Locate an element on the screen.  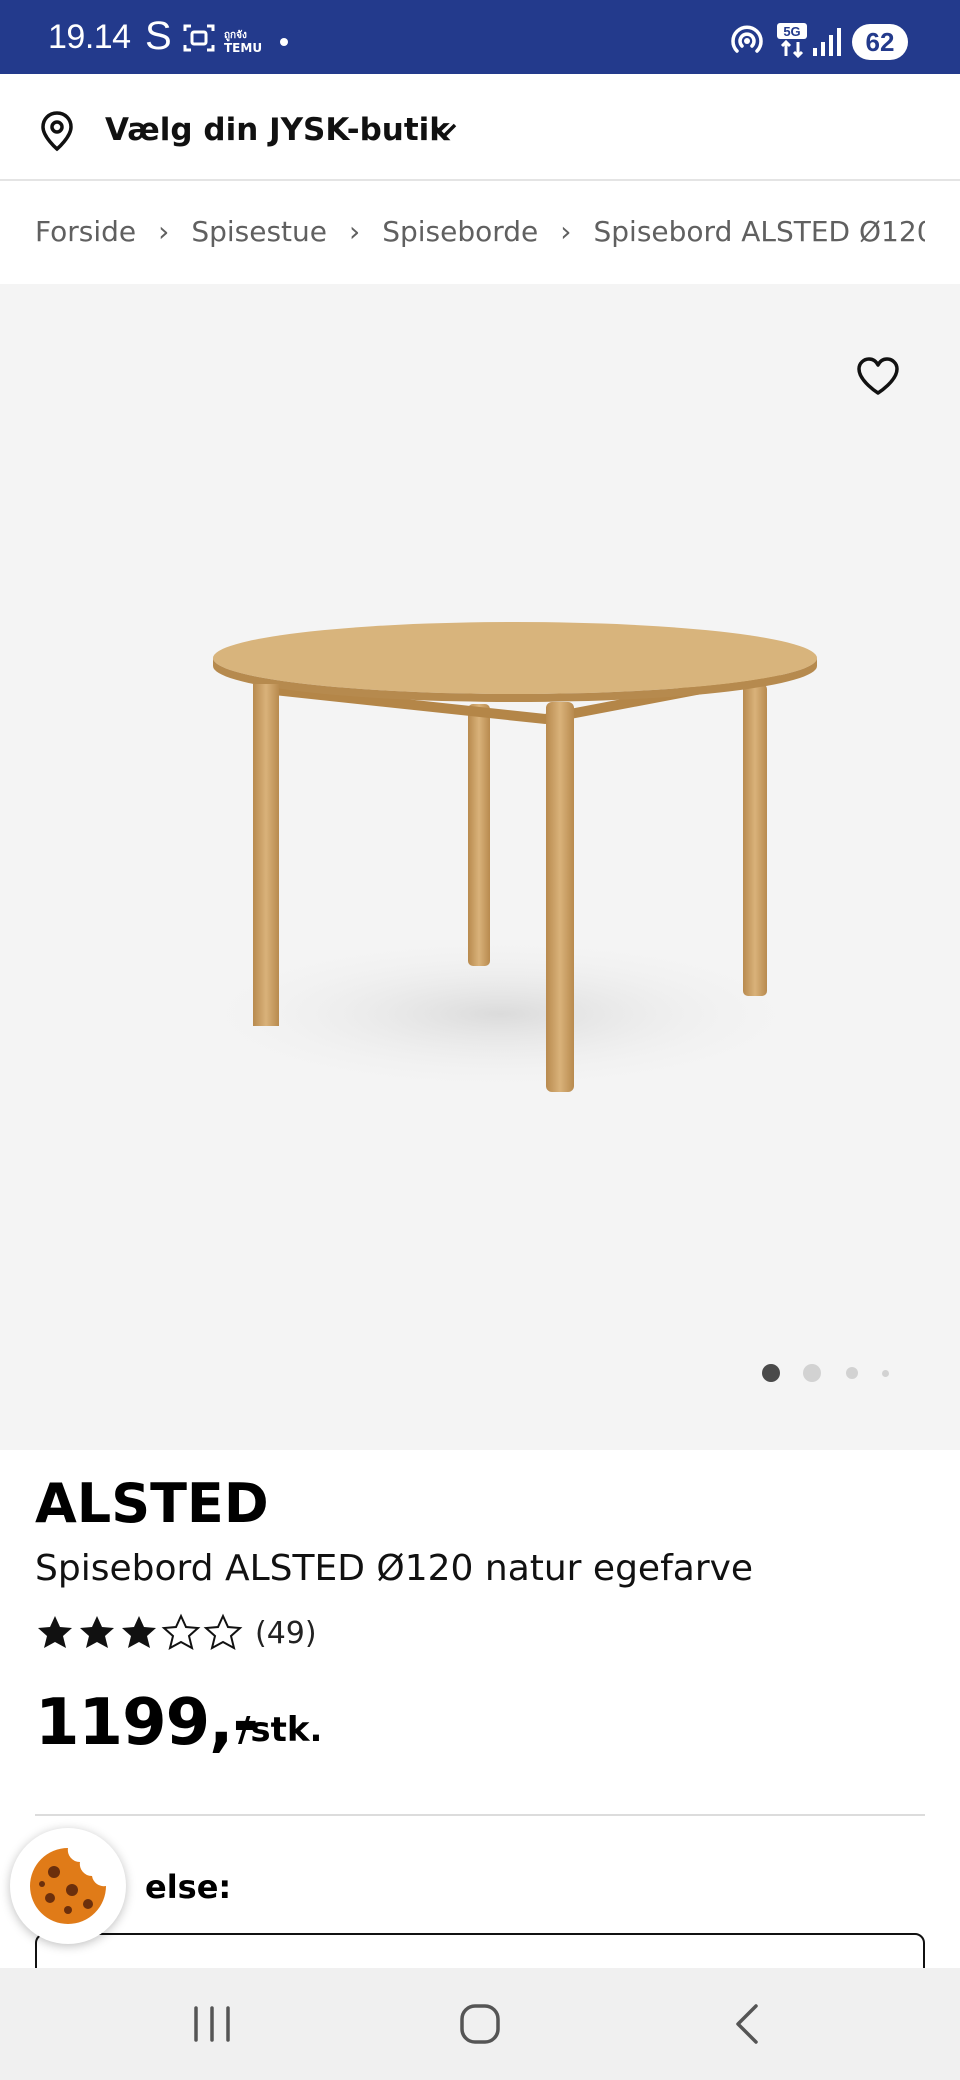
hotspot-icon is located at coordinates (747, 43).